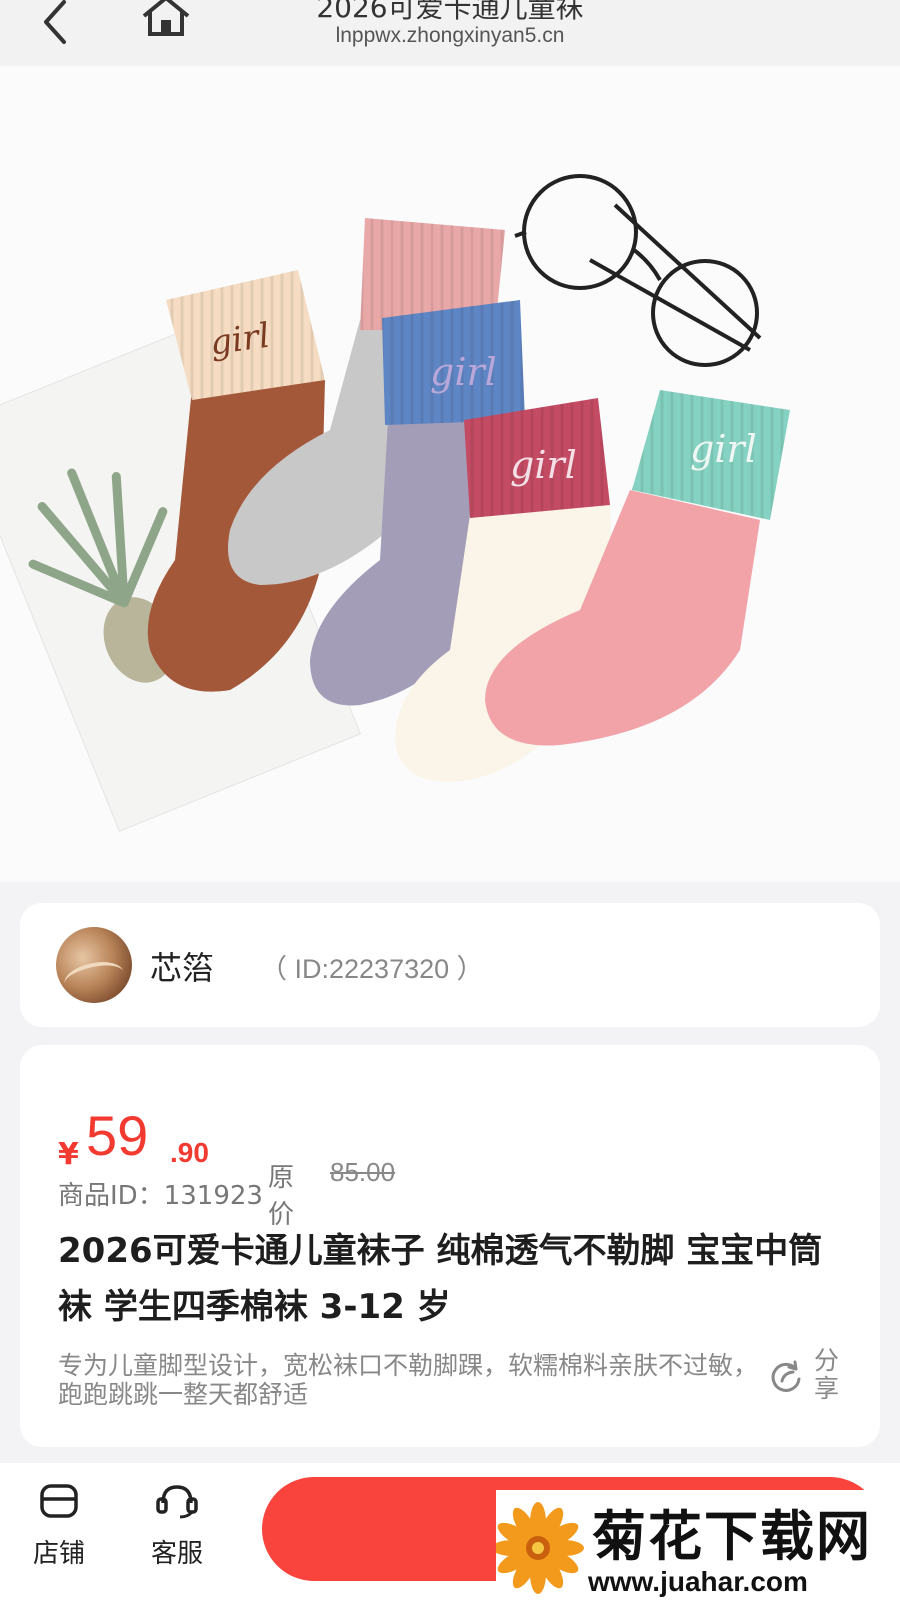 Image resolution: width=900 pixels, height=1600 pixels. I want to click on price-decimal: .90, so click(189, 1152).